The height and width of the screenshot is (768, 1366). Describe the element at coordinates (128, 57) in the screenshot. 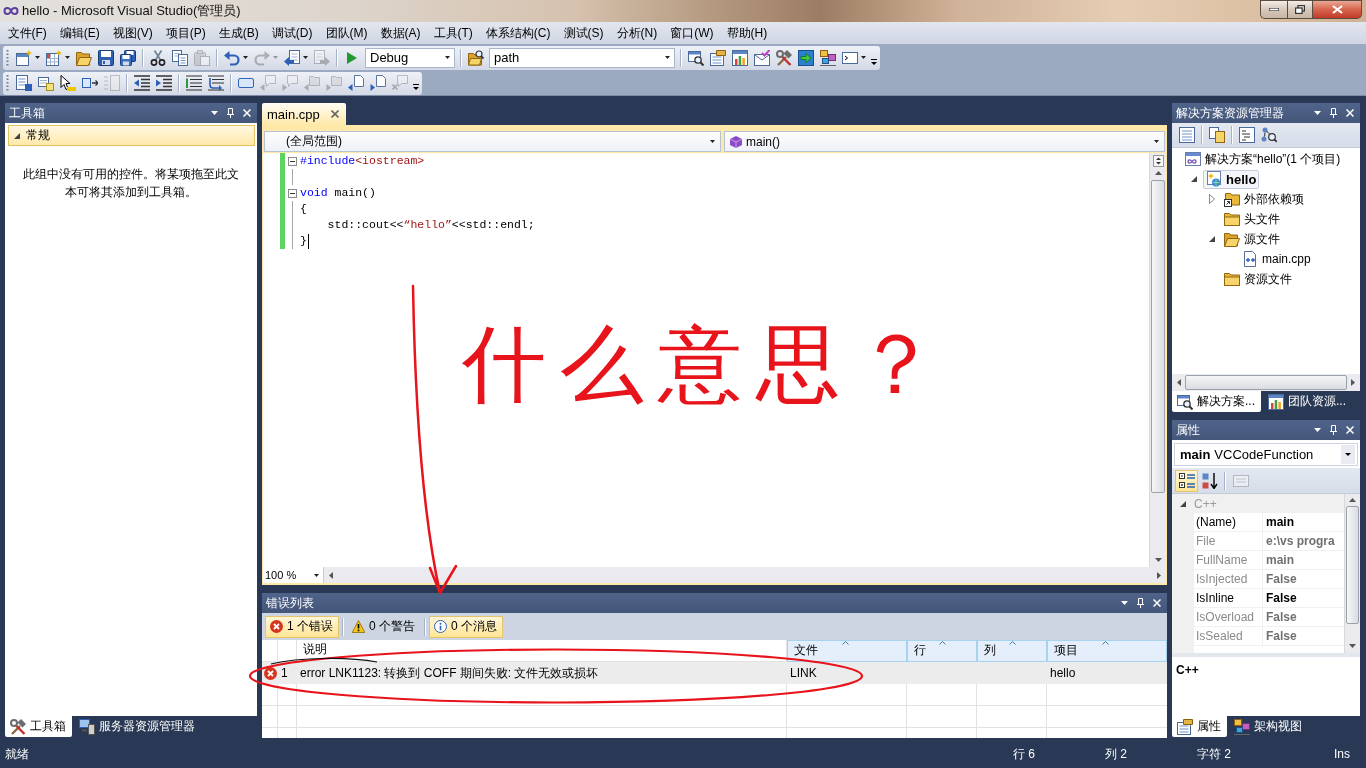

I see `floppy-disks-icon` at that location.